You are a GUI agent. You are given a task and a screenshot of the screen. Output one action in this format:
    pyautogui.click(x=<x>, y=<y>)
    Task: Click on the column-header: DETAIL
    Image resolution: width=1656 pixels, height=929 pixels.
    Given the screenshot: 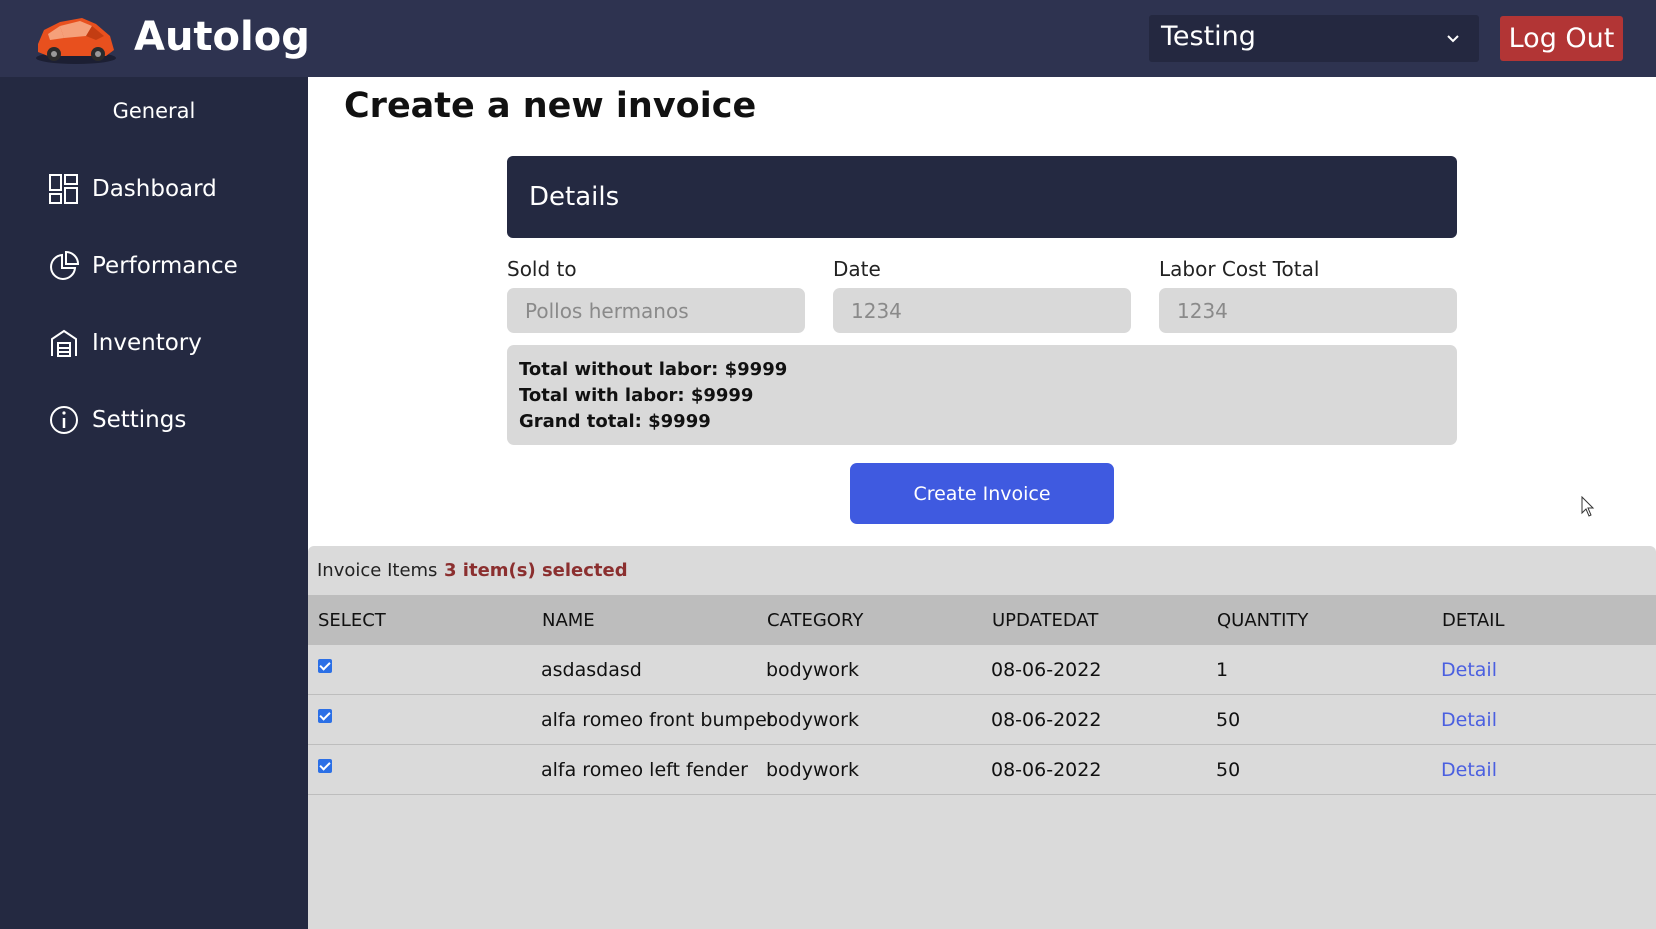 What is the action you would take?
    pyautogui.click(x=1473, y=620)
    